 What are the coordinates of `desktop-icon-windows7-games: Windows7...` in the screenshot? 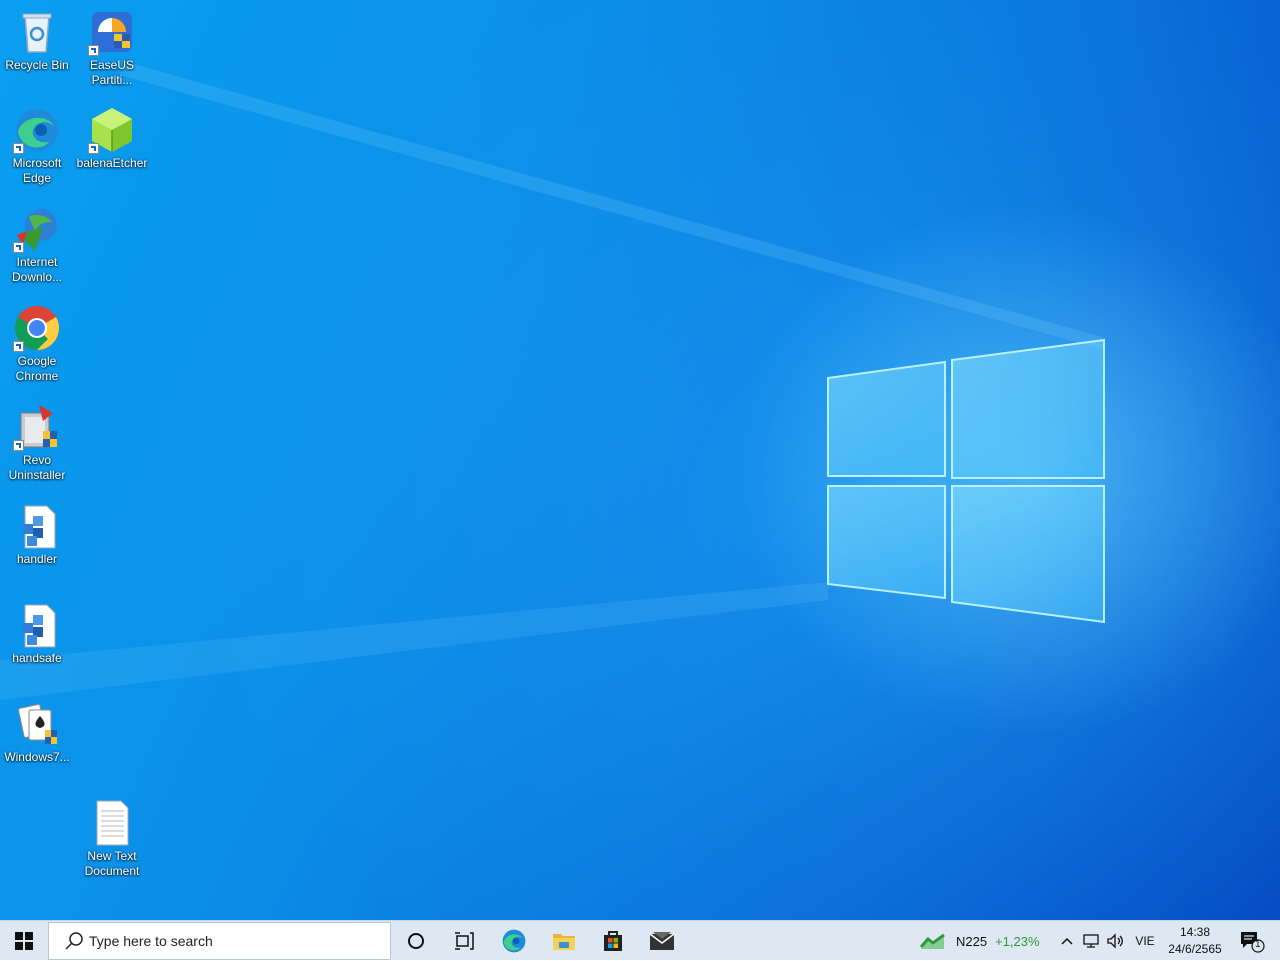 It's located at (37, 732).